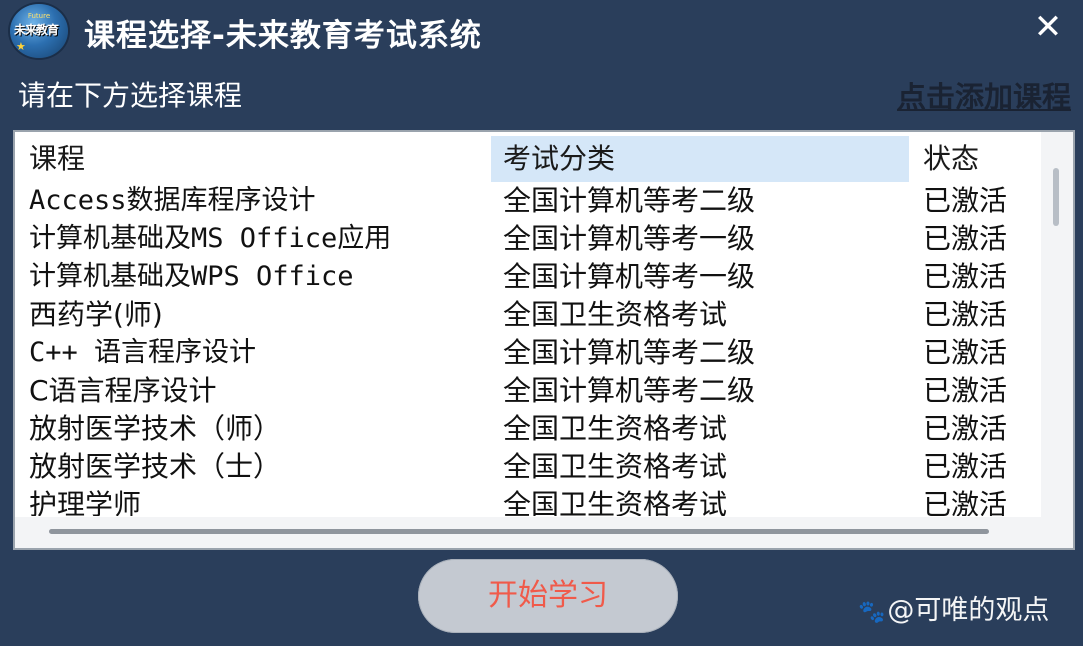 The height and width of the screenshot is (646, 1083). What do you see at coordinates (130, 95) in the screenshot?
I see `instruction-label: 请在下方选择课程` at bounding box center [130, 95].